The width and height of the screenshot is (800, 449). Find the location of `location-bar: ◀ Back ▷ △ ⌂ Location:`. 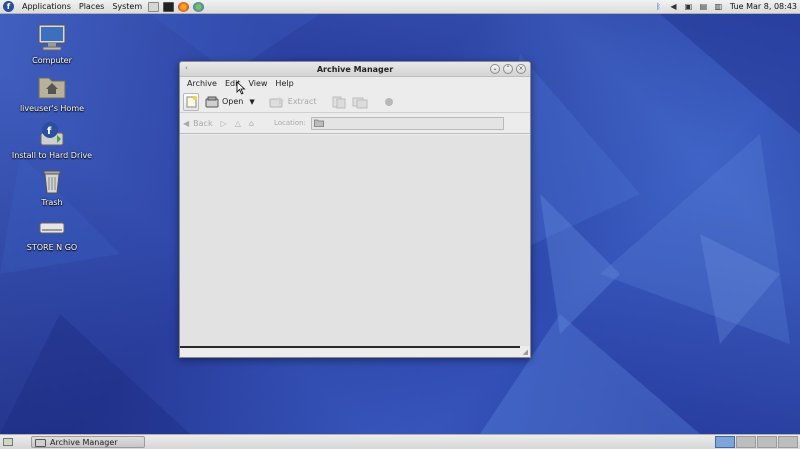

location-bar: ◀ Back ▷ △ ⌂ Location: is located at coordinates (355, 123).